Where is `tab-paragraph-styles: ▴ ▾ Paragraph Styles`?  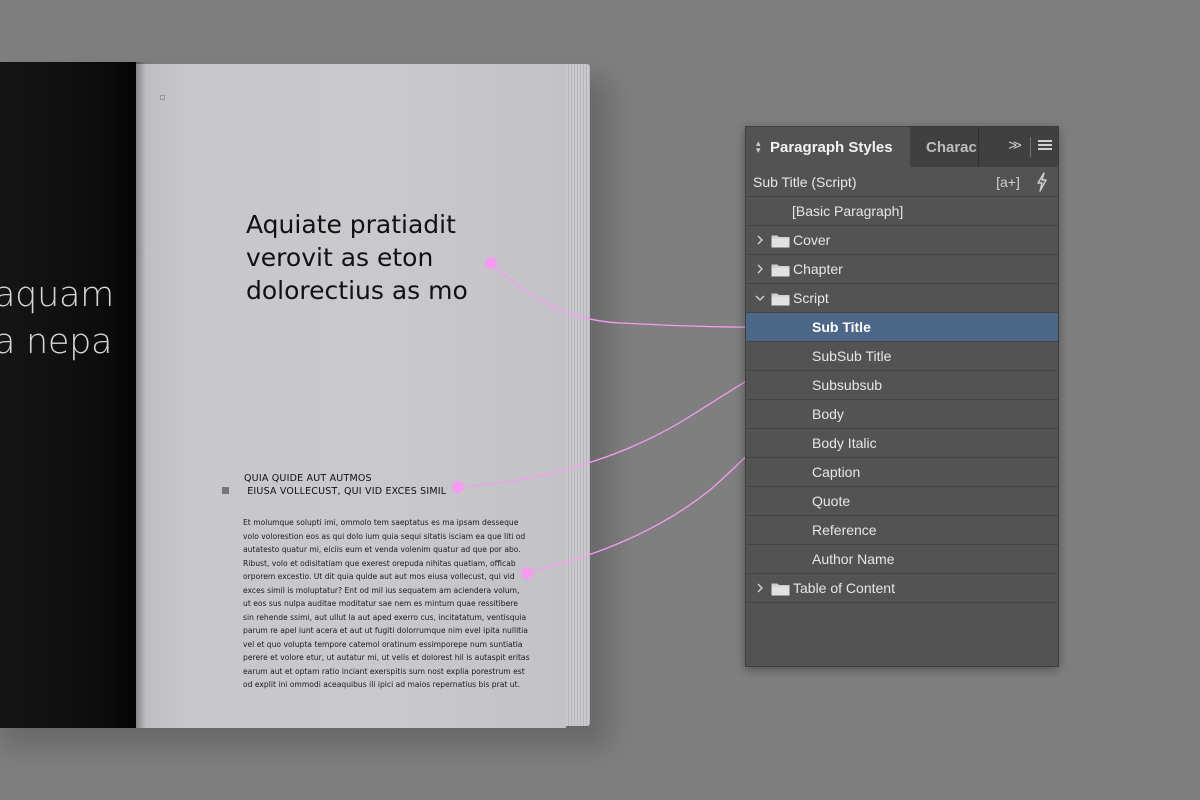 tab-paragraph-styles: ▴ ▾ Paragraph Styles is located at coordinates (828, 147).